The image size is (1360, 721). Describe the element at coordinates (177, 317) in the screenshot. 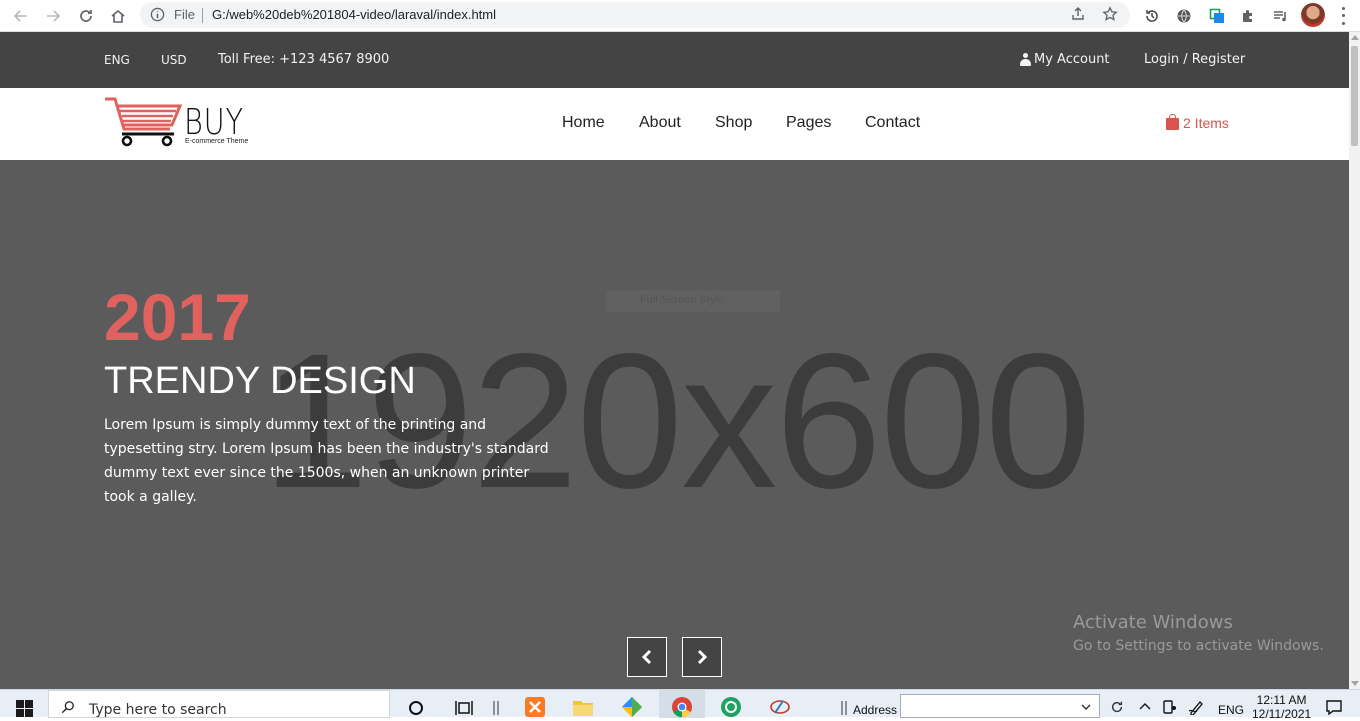

I see `hero-year: 2017` at that location.